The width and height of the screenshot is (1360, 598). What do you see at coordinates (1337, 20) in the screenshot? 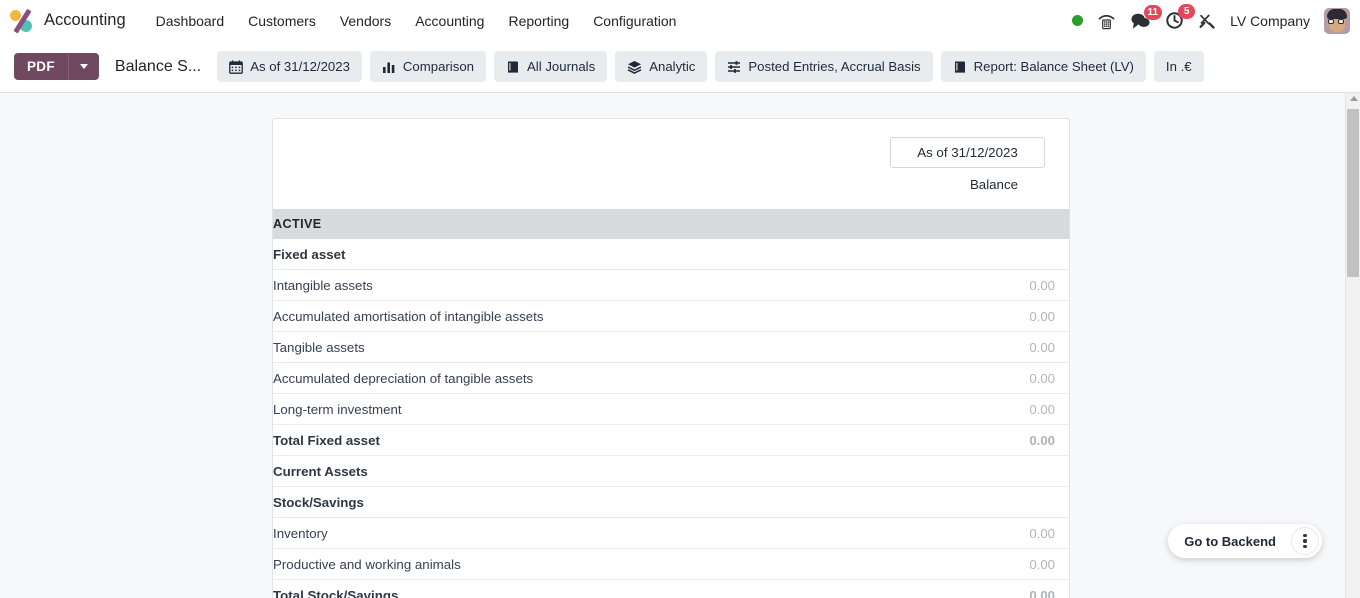
I see `user-avatar` at bounding box center [1337, 20].